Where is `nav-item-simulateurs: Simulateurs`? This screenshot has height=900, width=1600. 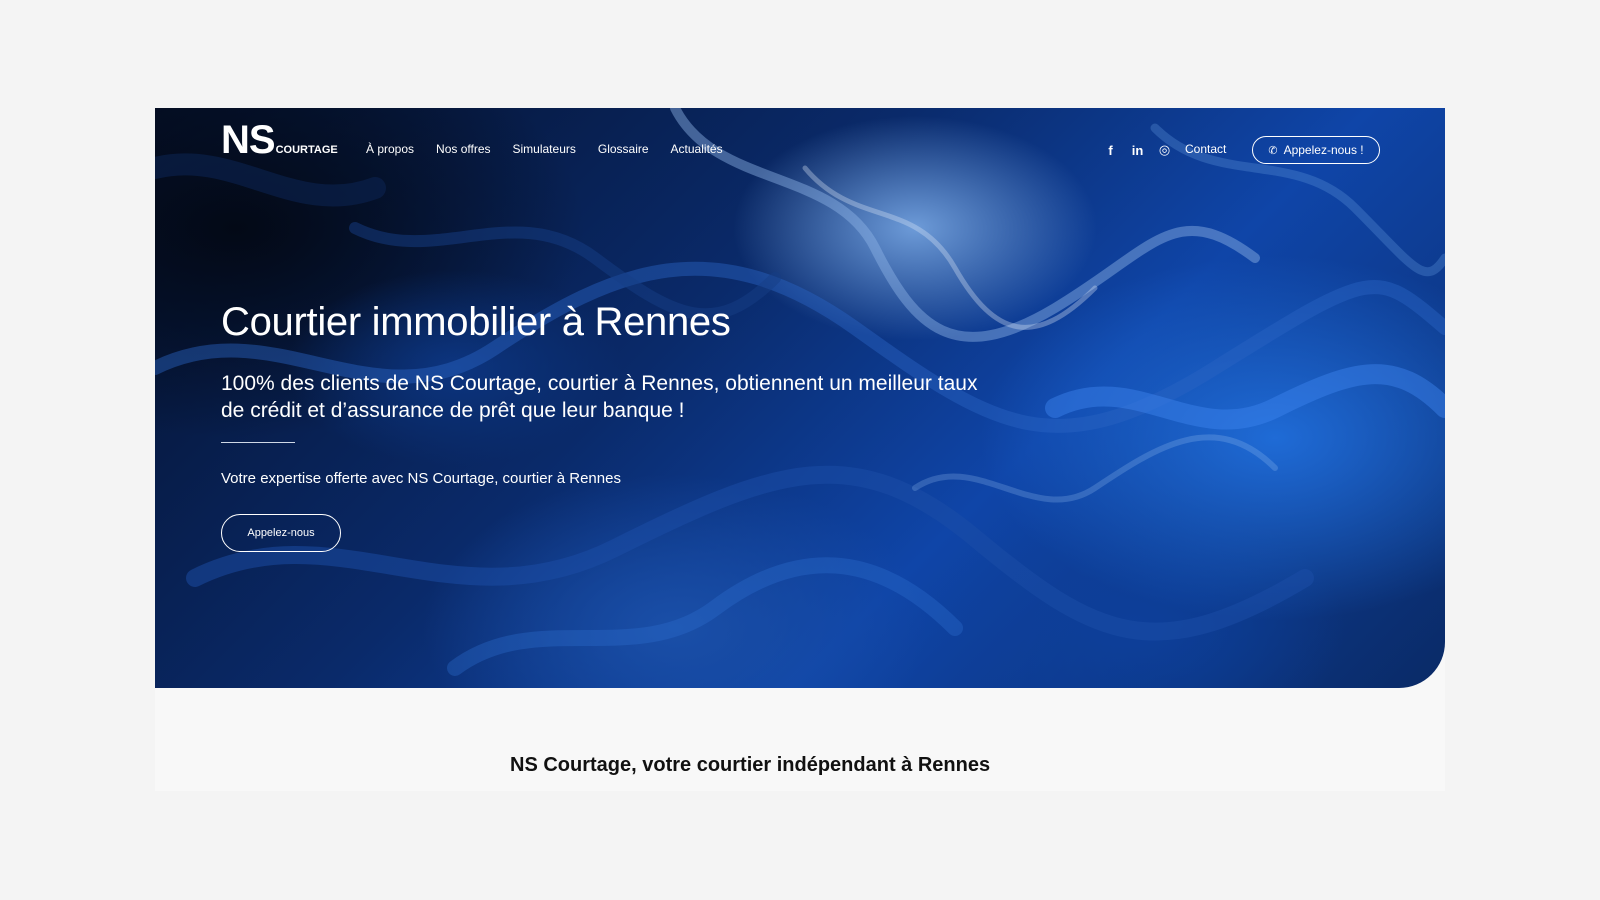 nav-item-simulateurs: Simulateurs is located at coordinates (544, 149).